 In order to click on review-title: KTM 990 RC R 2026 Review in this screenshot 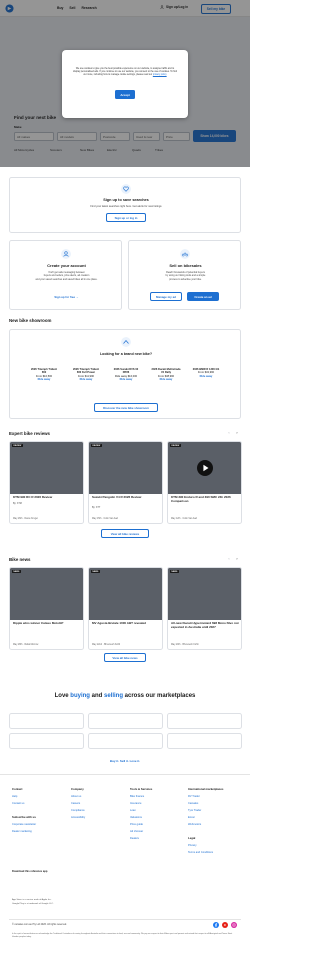, I will do `click(33, 497)`.